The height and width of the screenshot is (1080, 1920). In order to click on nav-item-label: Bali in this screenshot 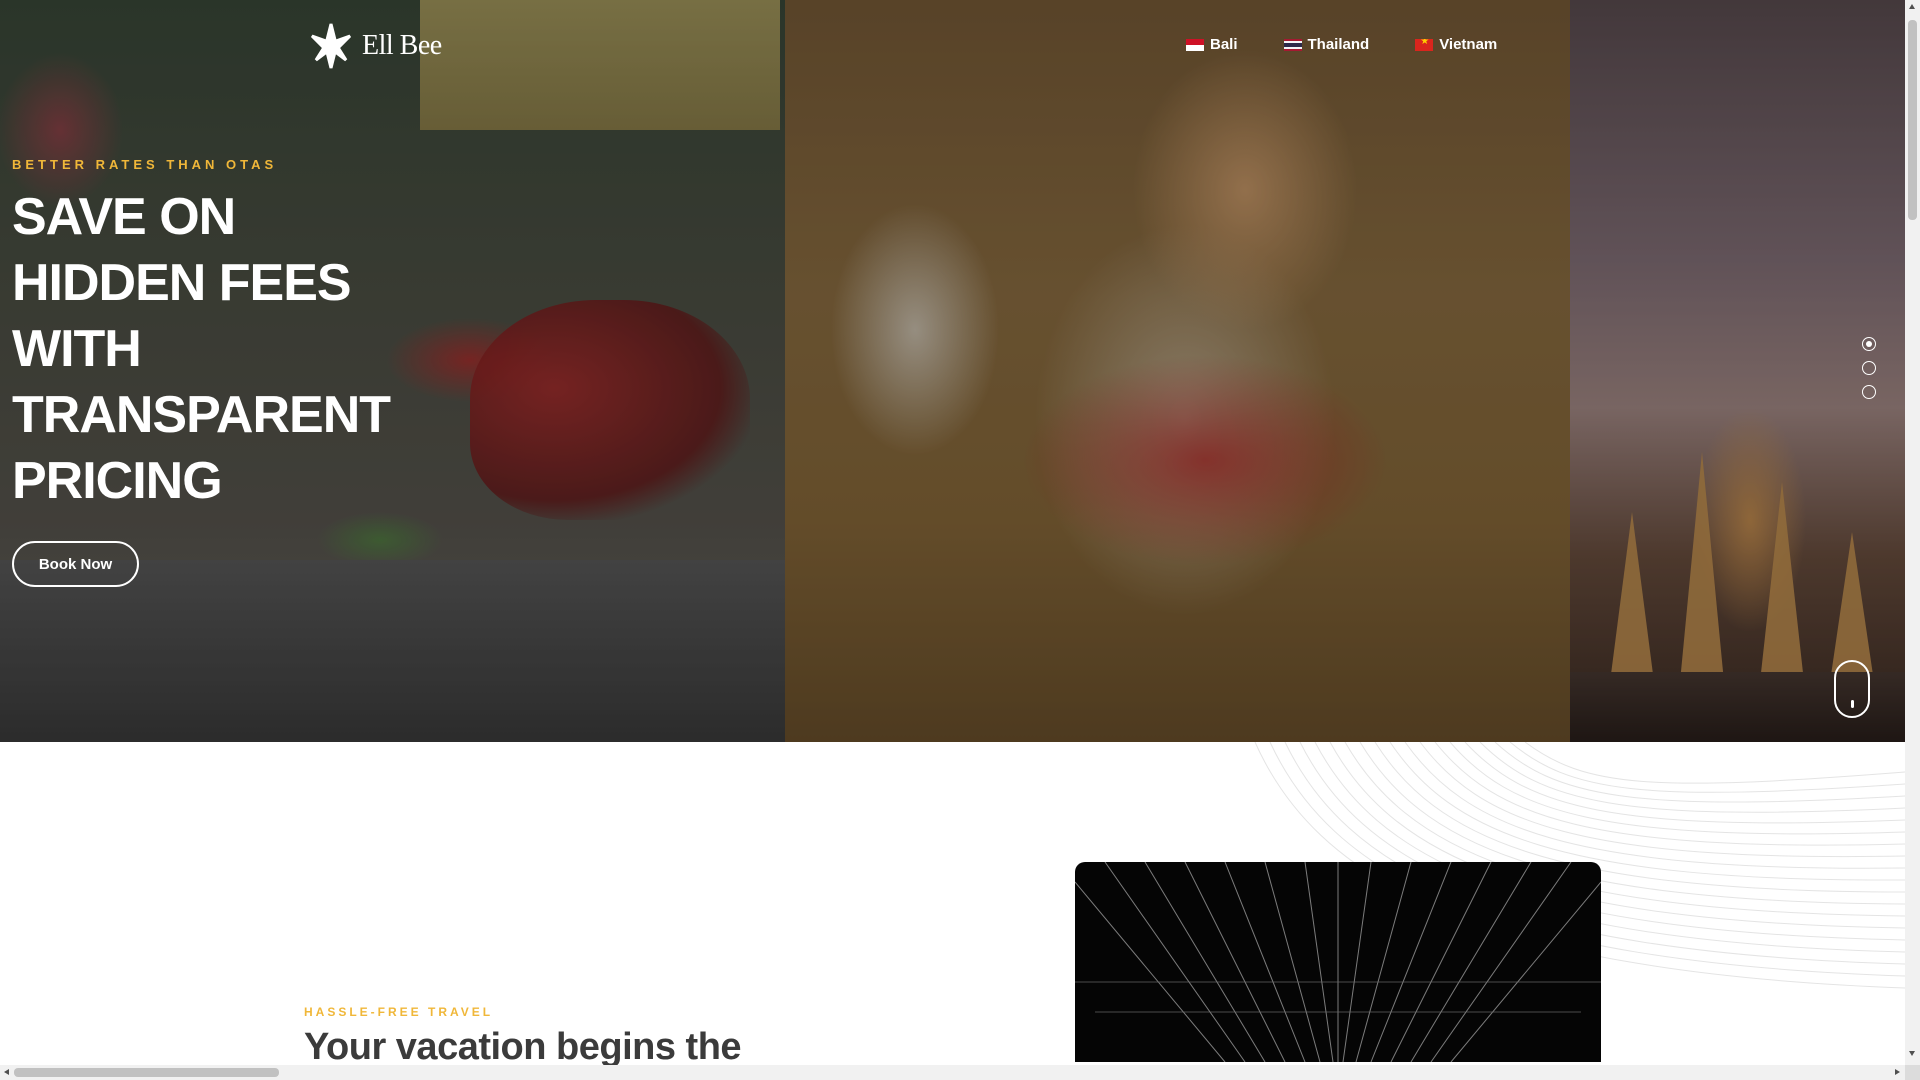, I will do `click(1224, 44)`.